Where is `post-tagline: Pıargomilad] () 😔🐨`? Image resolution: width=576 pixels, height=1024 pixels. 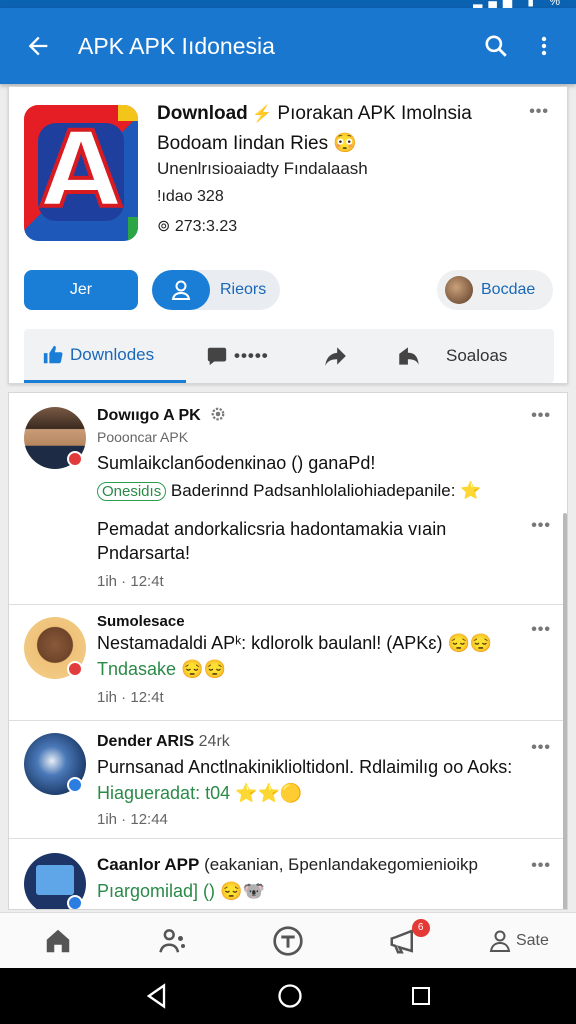
post-tagline: Pıargomilad] () 😔🐨 is located at coordinates (181, 891).